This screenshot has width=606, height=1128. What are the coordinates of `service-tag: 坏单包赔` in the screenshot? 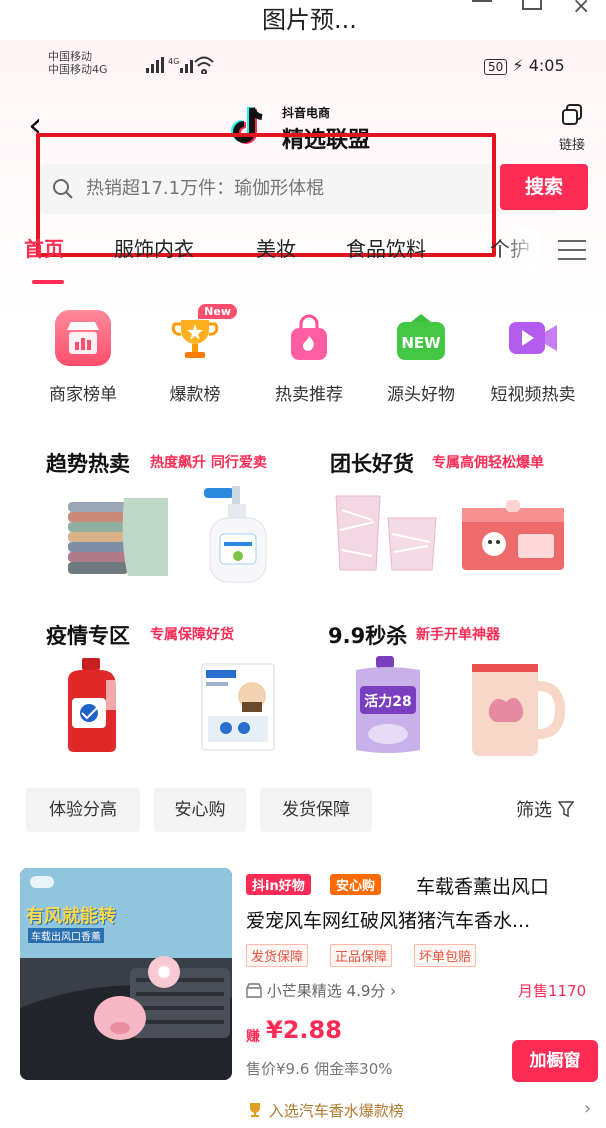 It's located at (445, 955).